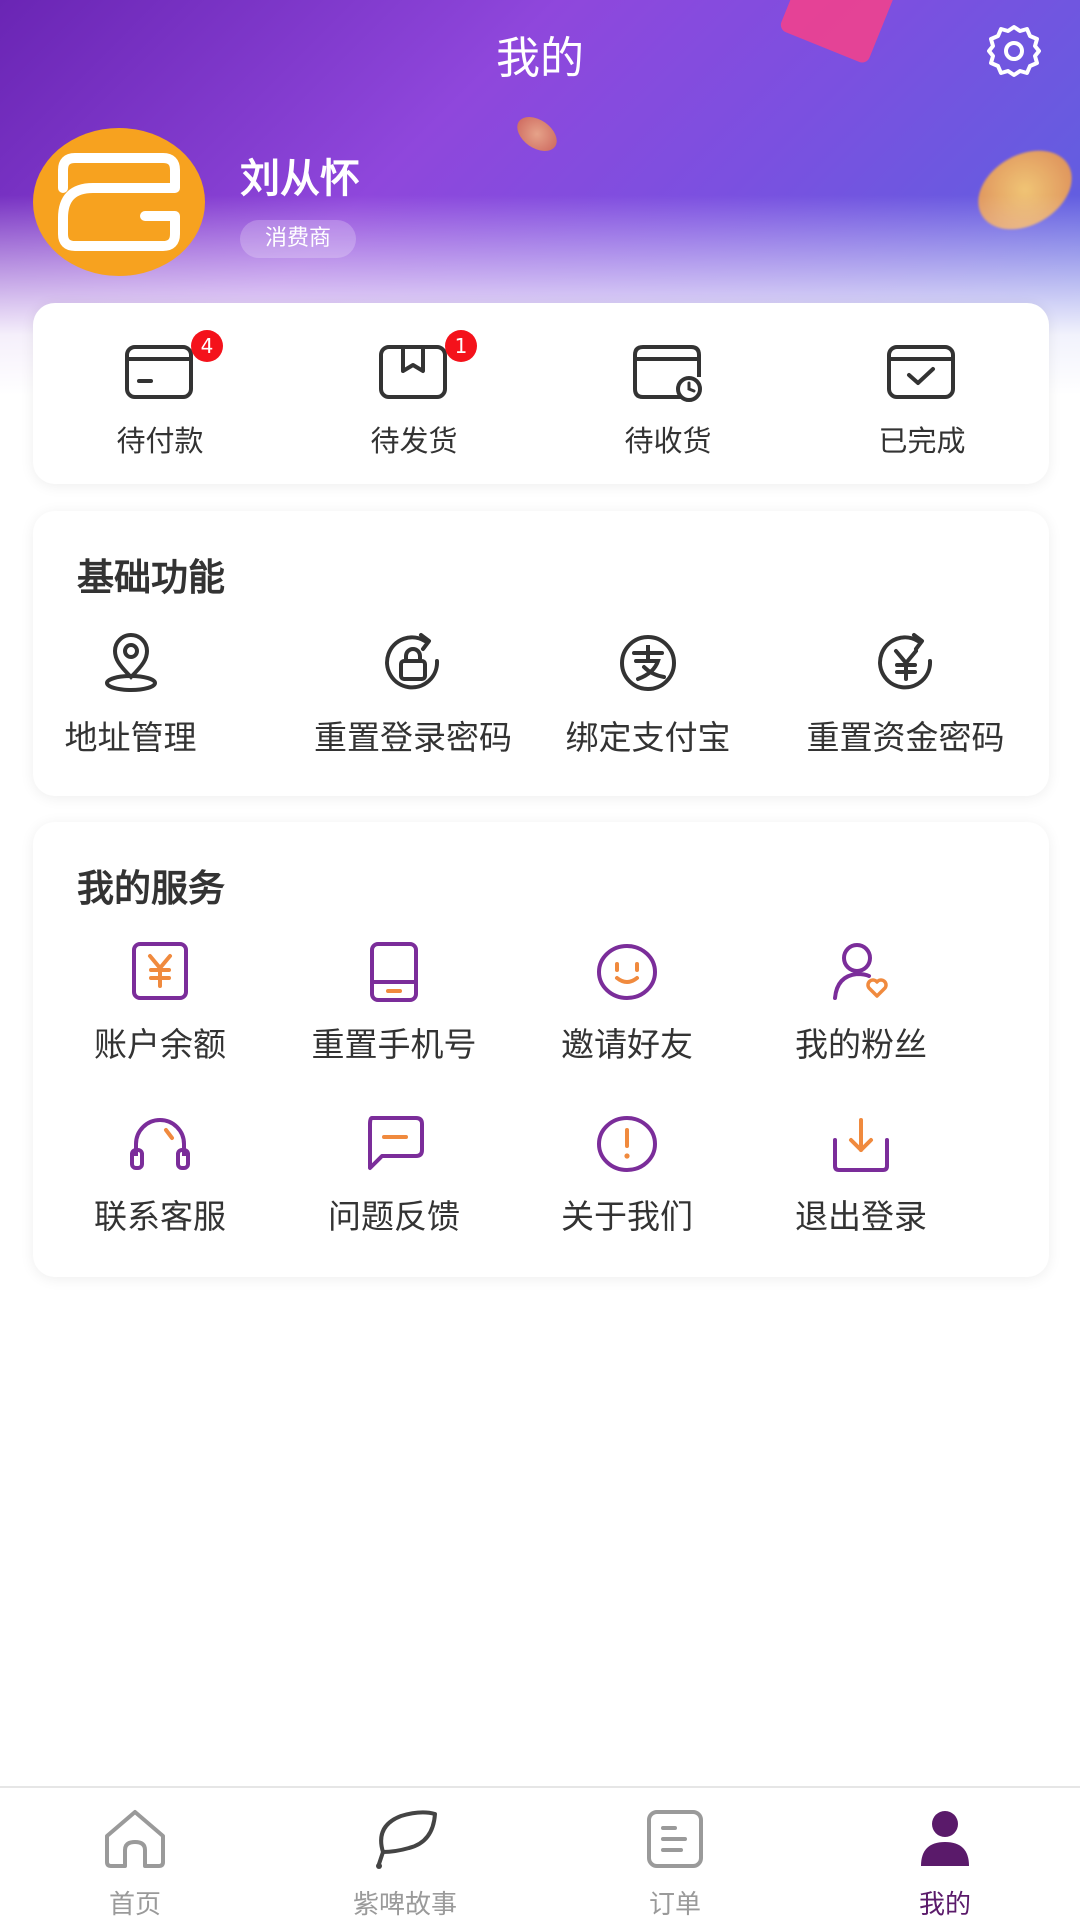 Image resolution: width=1080 pixels, height=1922 pixels. Describe the element at coordinates (861, 1005) in the screenshot. I see `my-fans-button: 我的粉丝` at that location.